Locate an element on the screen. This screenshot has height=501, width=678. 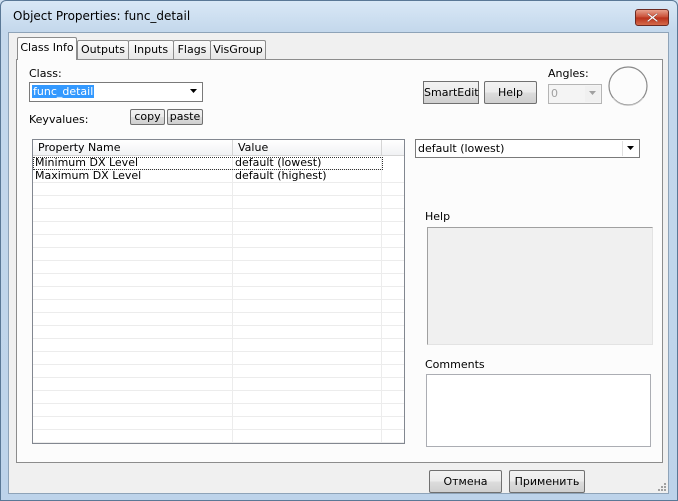
tab-label: VisGroup is located at coordinates (238, 49).